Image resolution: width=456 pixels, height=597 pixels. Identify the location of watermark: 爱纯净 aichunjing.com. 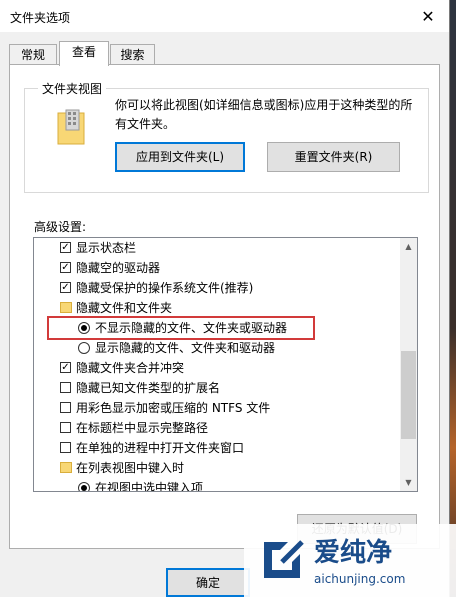
(350, 560).